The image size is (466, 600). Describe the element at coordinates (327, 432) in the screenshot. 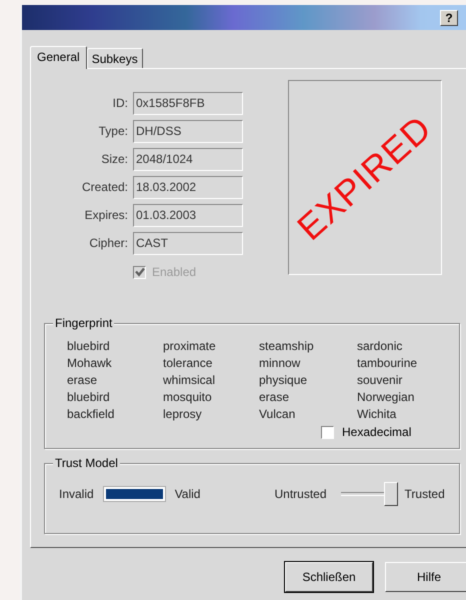

I see `hexadecimal-checkbox` at that location.